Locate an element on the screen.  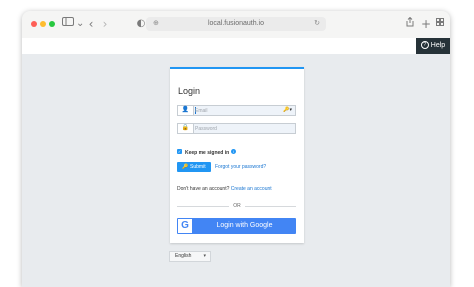
app-header: ? Help is located at coordinates (236, 46).